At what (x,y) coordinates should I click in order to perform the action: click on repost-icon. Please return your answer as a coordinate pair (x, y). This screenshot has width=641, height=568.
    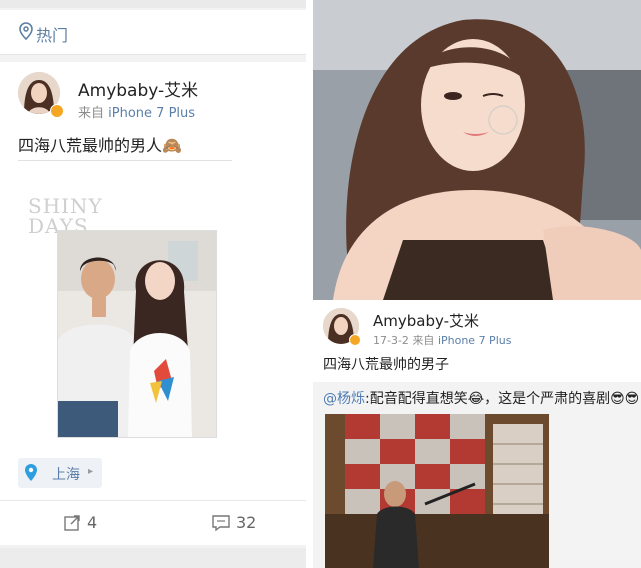
    Looking at the image, I should click on (72, 523).